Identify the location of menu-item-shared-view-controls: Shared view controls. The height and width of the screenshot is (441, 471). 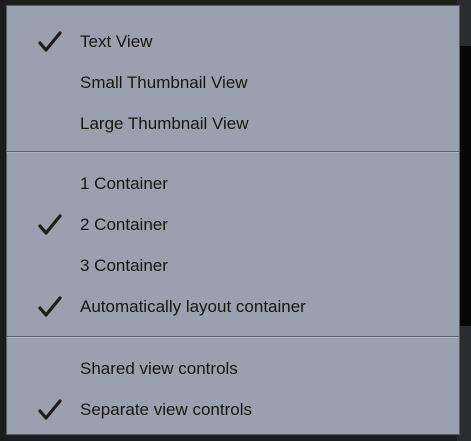
(233, 369).